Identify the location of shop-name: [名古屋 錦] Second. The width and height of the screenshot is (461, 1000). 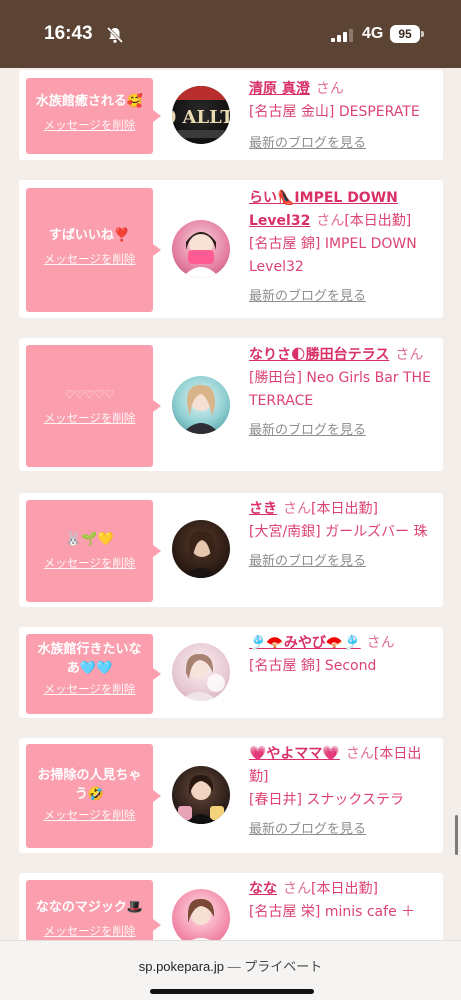
(313, 666).